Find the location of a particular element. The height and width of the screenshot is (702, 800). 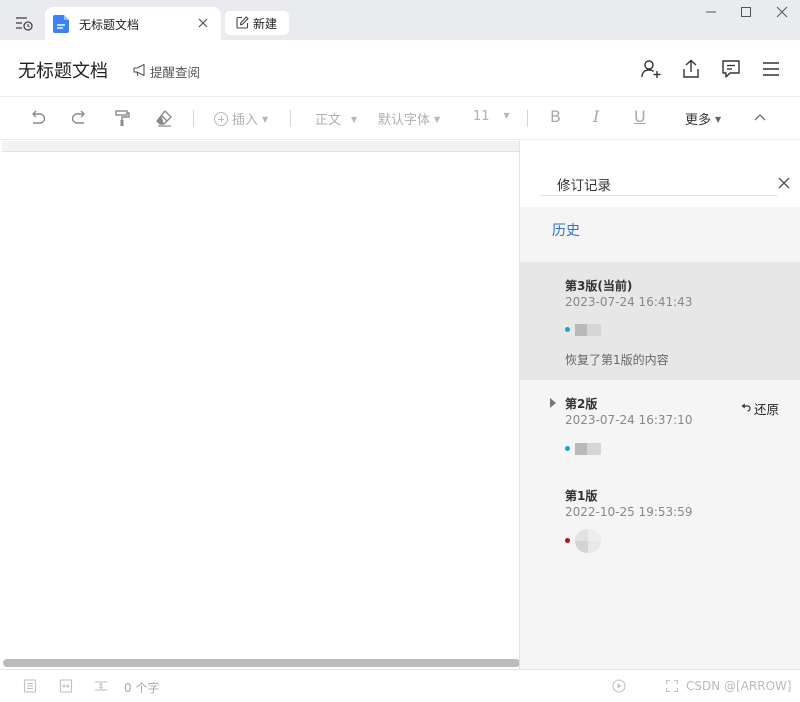

panel-header: 修订记录 is located at coordinates (660, 174).